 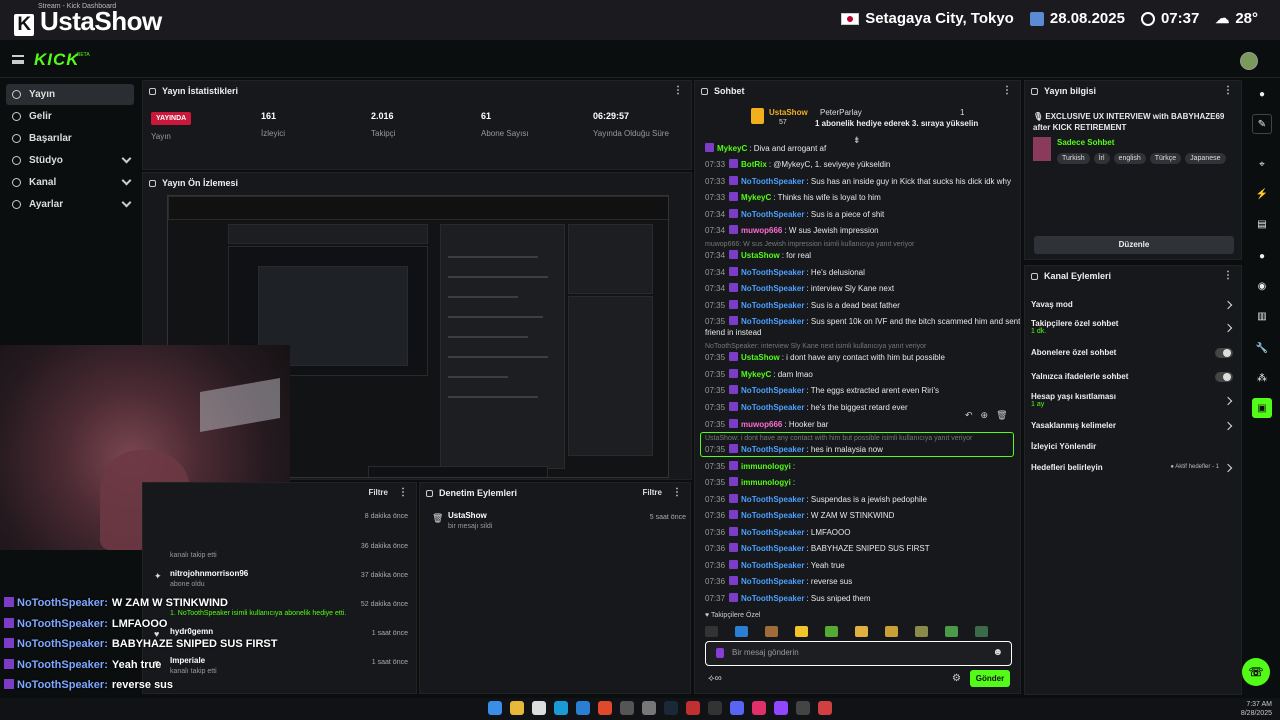 What do you see at coordinates (956, 678) in the screenshot?
I see `chat-settings-gear-icon: ⚙` at bounding box center [956, 678].